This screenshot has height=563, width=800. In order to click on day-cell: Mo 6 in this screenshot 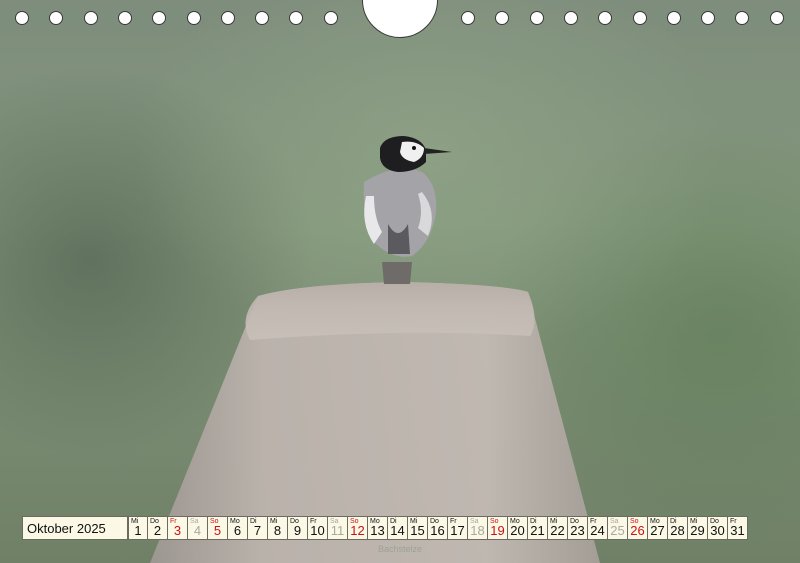, I will do `click(238, 528)`.